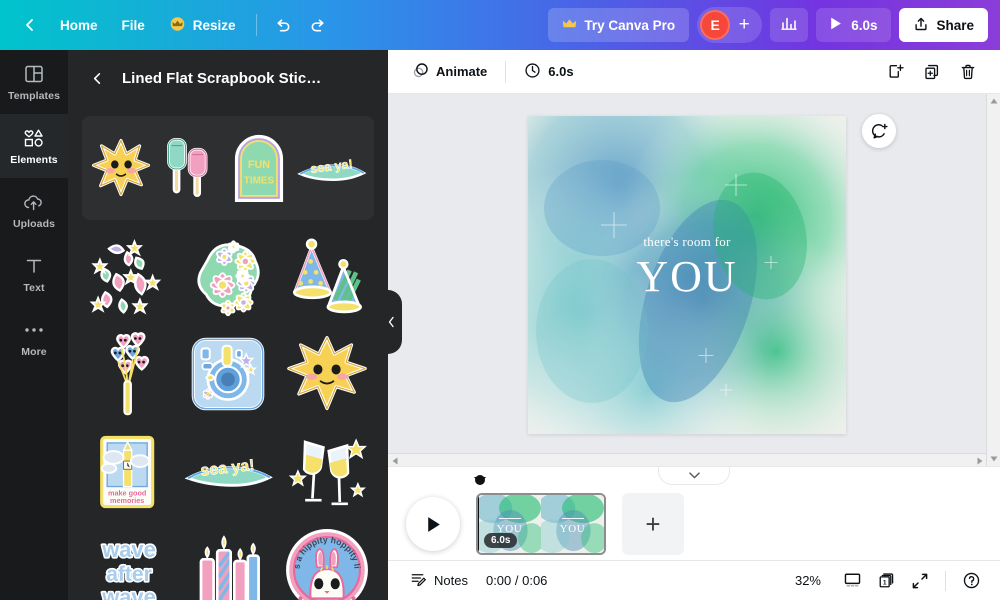 The image size is (1000, 600). I want to click on sticker-sea-ya-surfboard-2: sea ya!, so click(227, 472).